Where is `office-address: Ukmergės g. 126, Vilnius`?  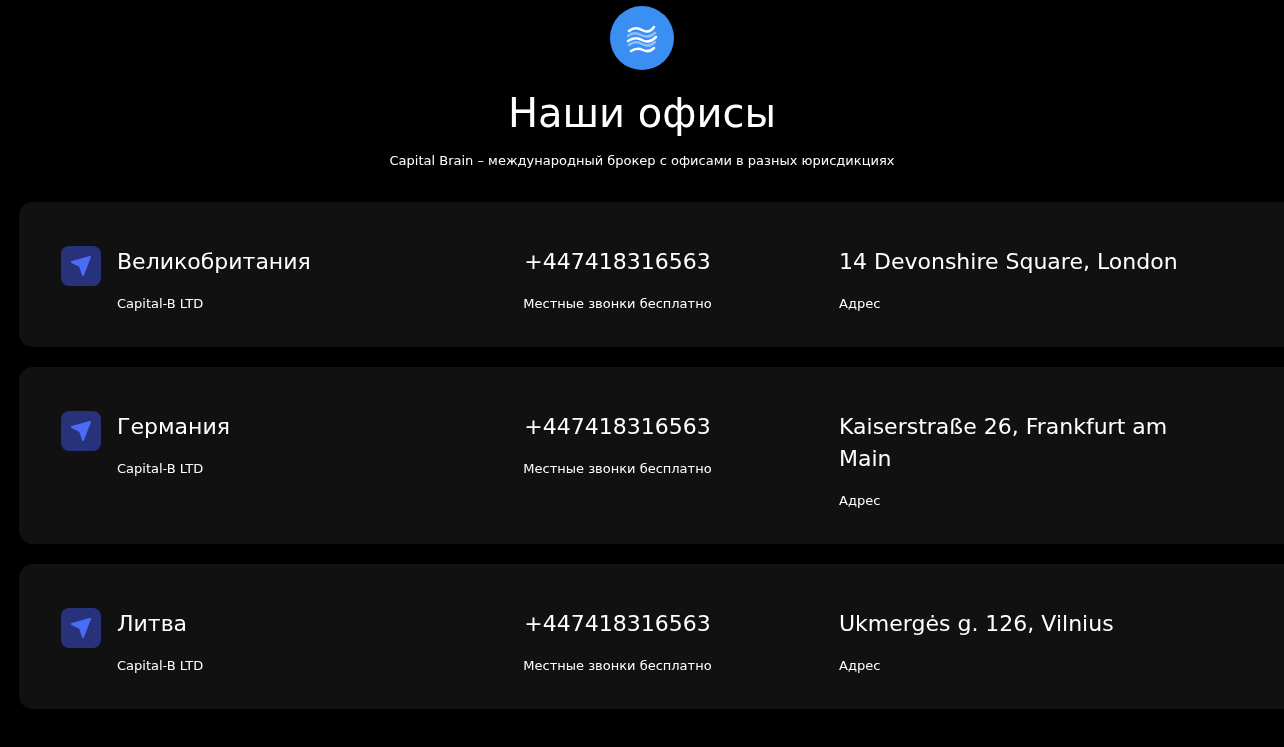 office-address: Ukmergės g. 126, Vilnius is located at coordinates (977, 624).